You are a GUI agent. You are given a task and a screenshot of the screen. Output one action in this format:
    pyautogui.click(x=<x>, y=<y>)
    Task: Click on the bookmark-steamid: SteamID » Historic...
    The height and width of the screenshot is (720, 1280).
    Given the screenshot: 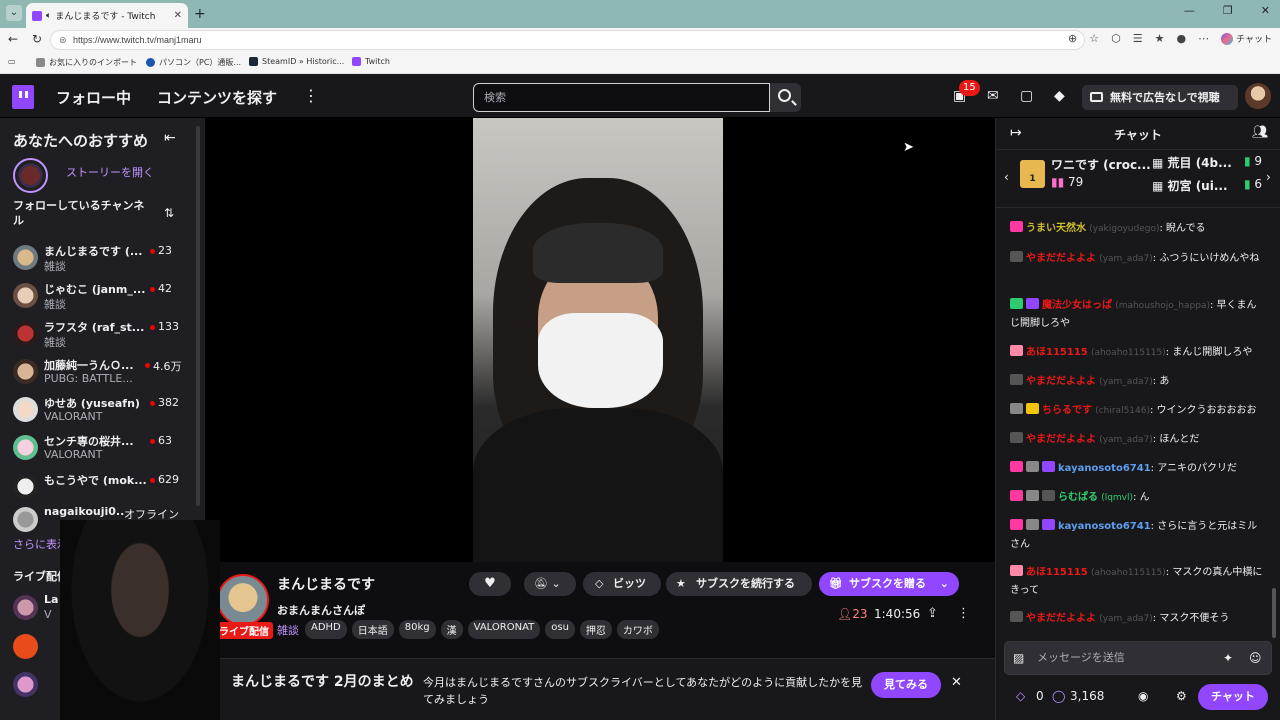 What is the action you would take?
    pyautogui.click(x=296, y=61)
    